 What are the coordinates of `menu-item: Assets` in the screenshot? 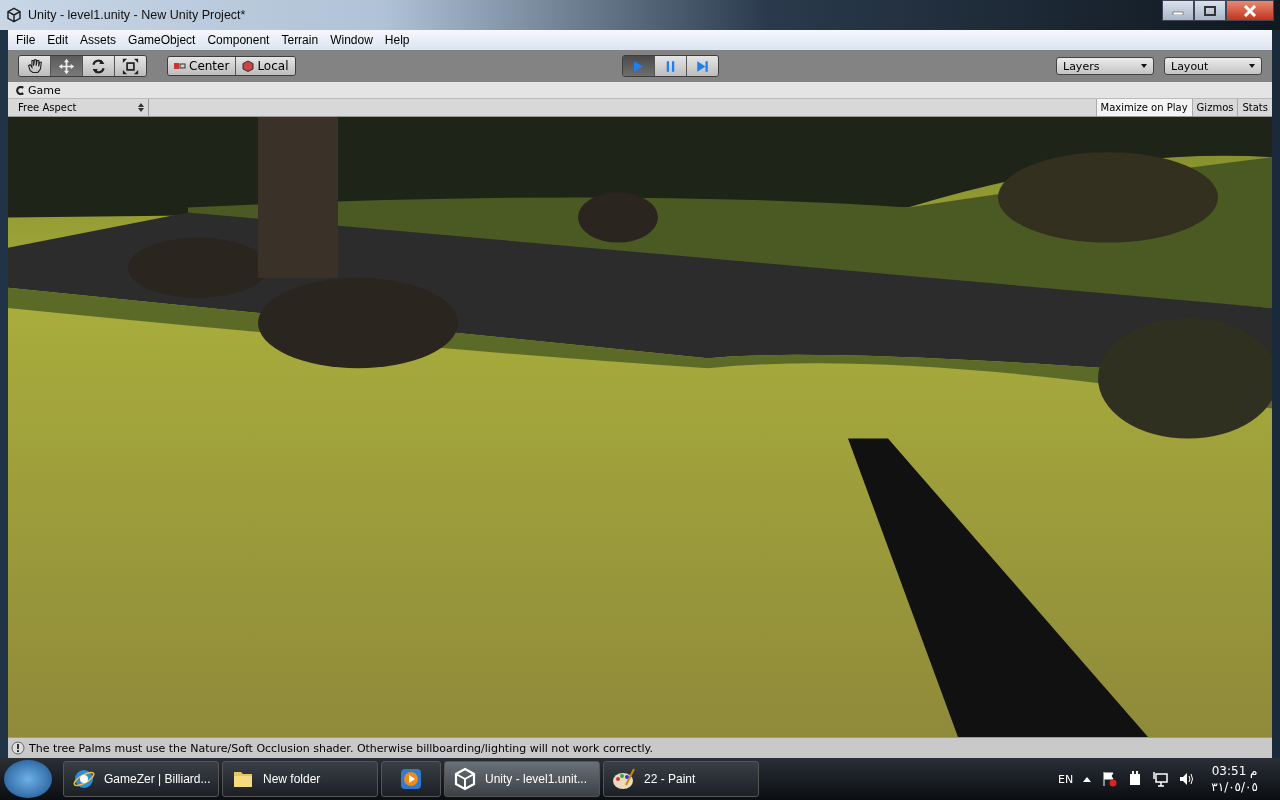 It's located at (98, 40).